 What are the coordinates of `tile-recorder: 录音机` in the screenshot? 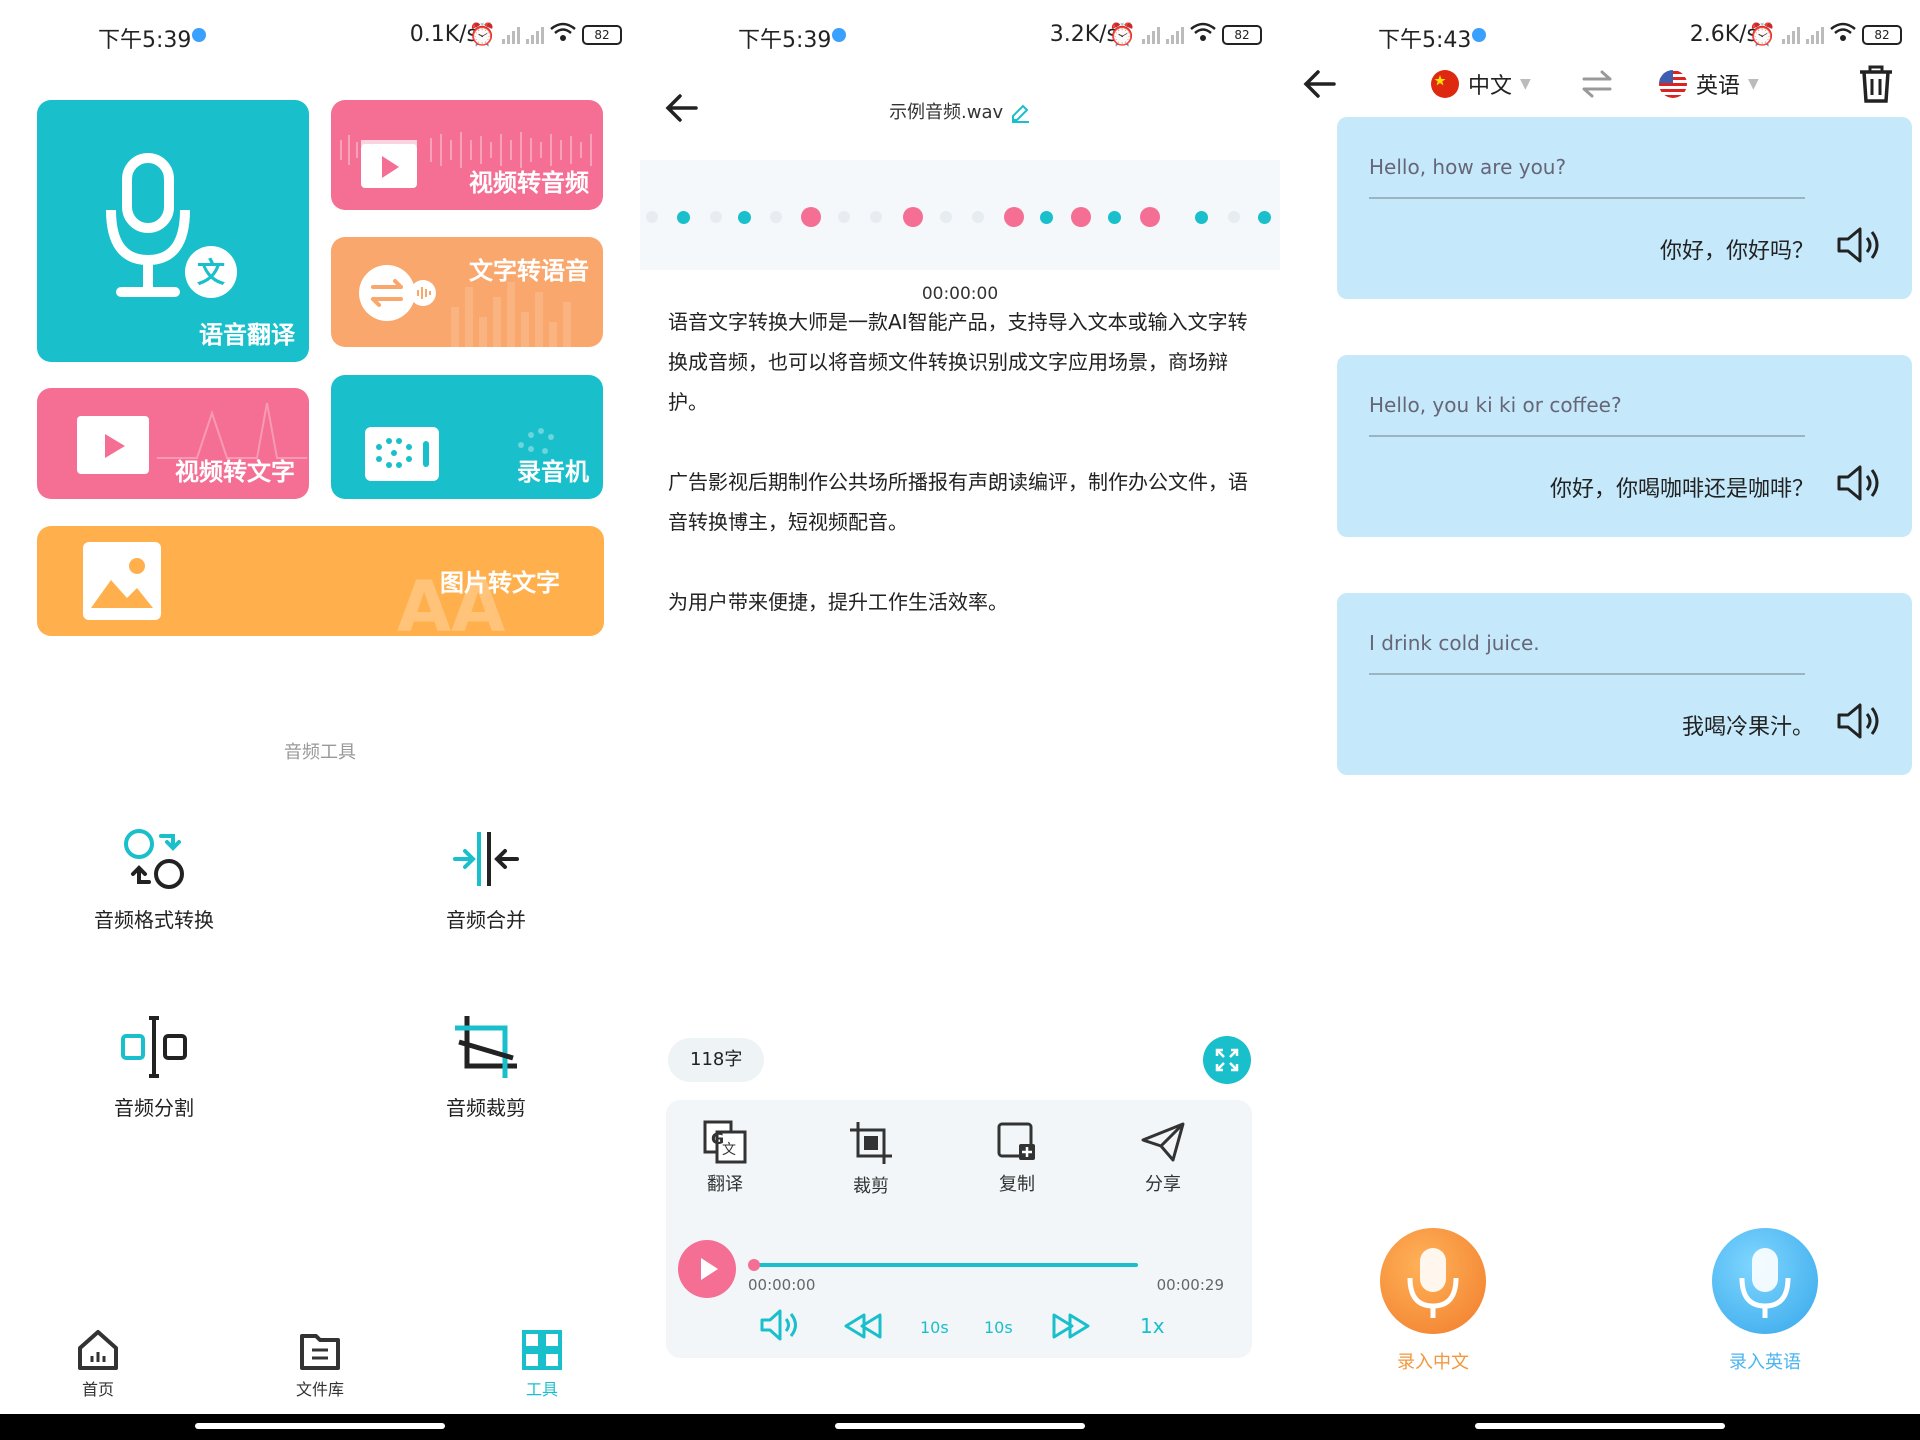 It's located at (467, 437).